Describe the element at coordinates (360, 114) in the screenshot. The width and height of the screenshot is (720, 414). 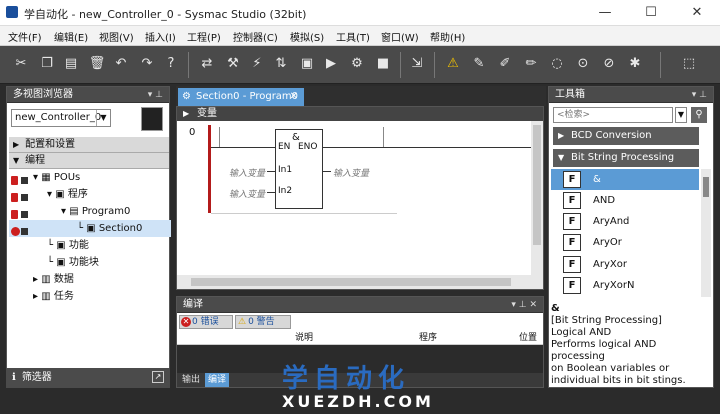
I see `variable-bar: ▶ 变量` at that location.